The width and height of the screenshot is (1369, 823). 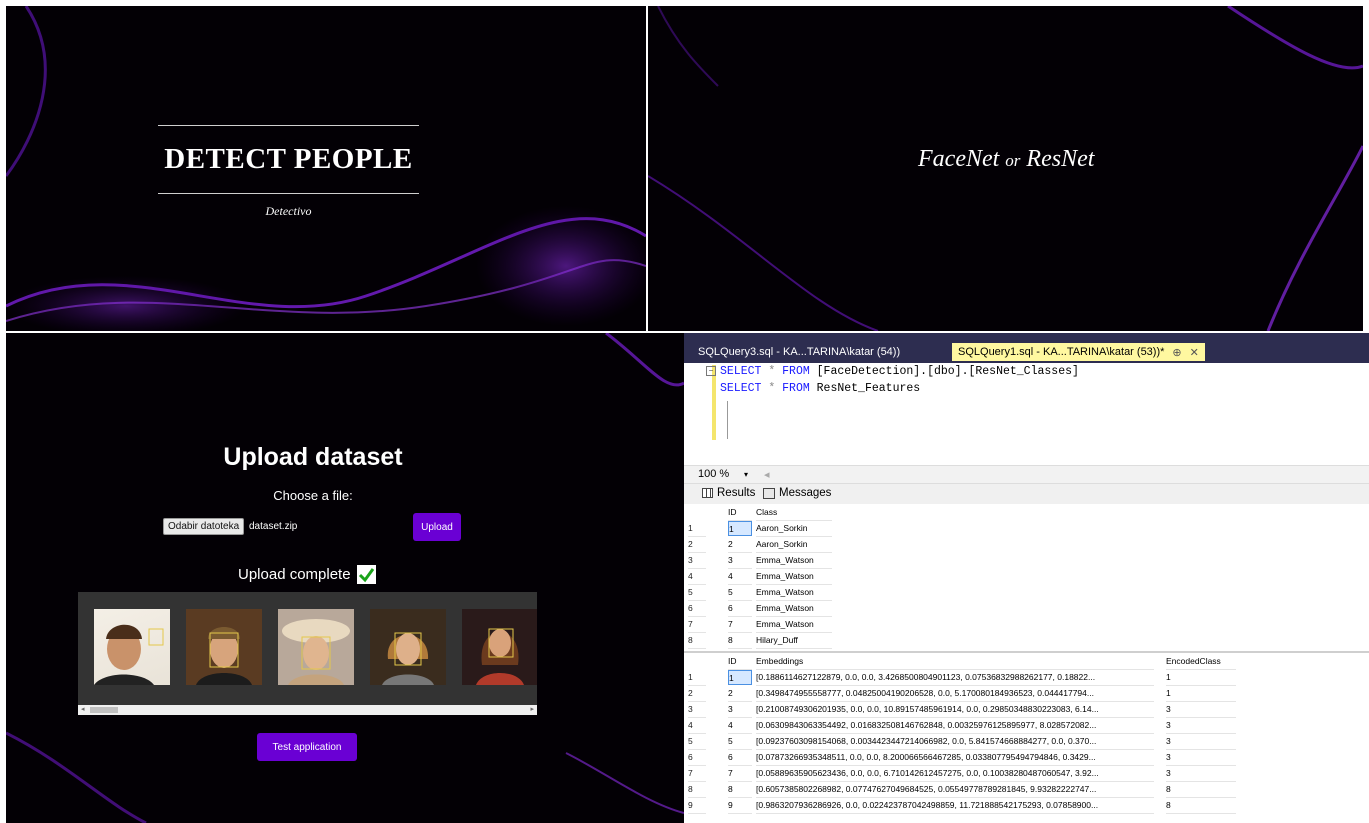 What do you see at coordinates (794, 641) in the screenshot?
I see `table-cell: Hilary_Duff` at bounding box center [794, 641].